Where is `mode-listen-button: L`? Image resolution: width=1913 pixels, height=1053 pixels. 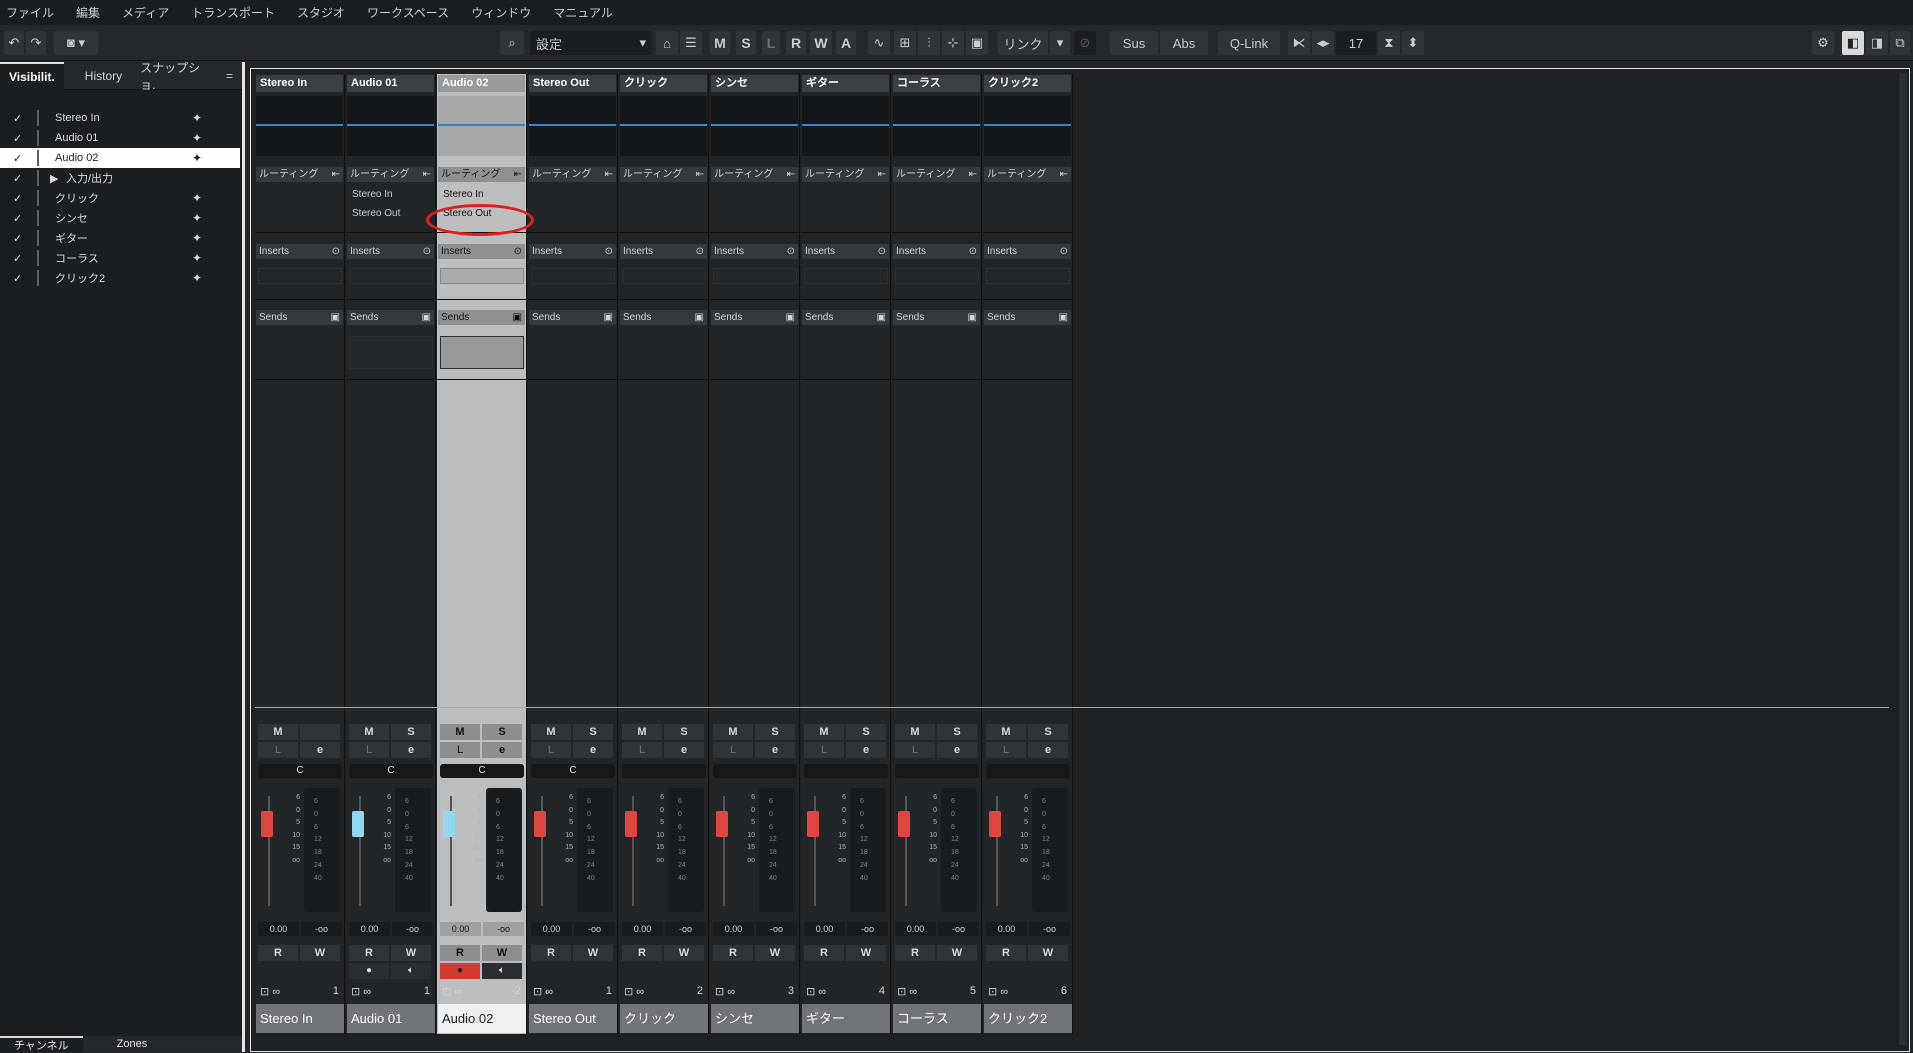 mode-listen-button: L is located at coordinates (771, 43).